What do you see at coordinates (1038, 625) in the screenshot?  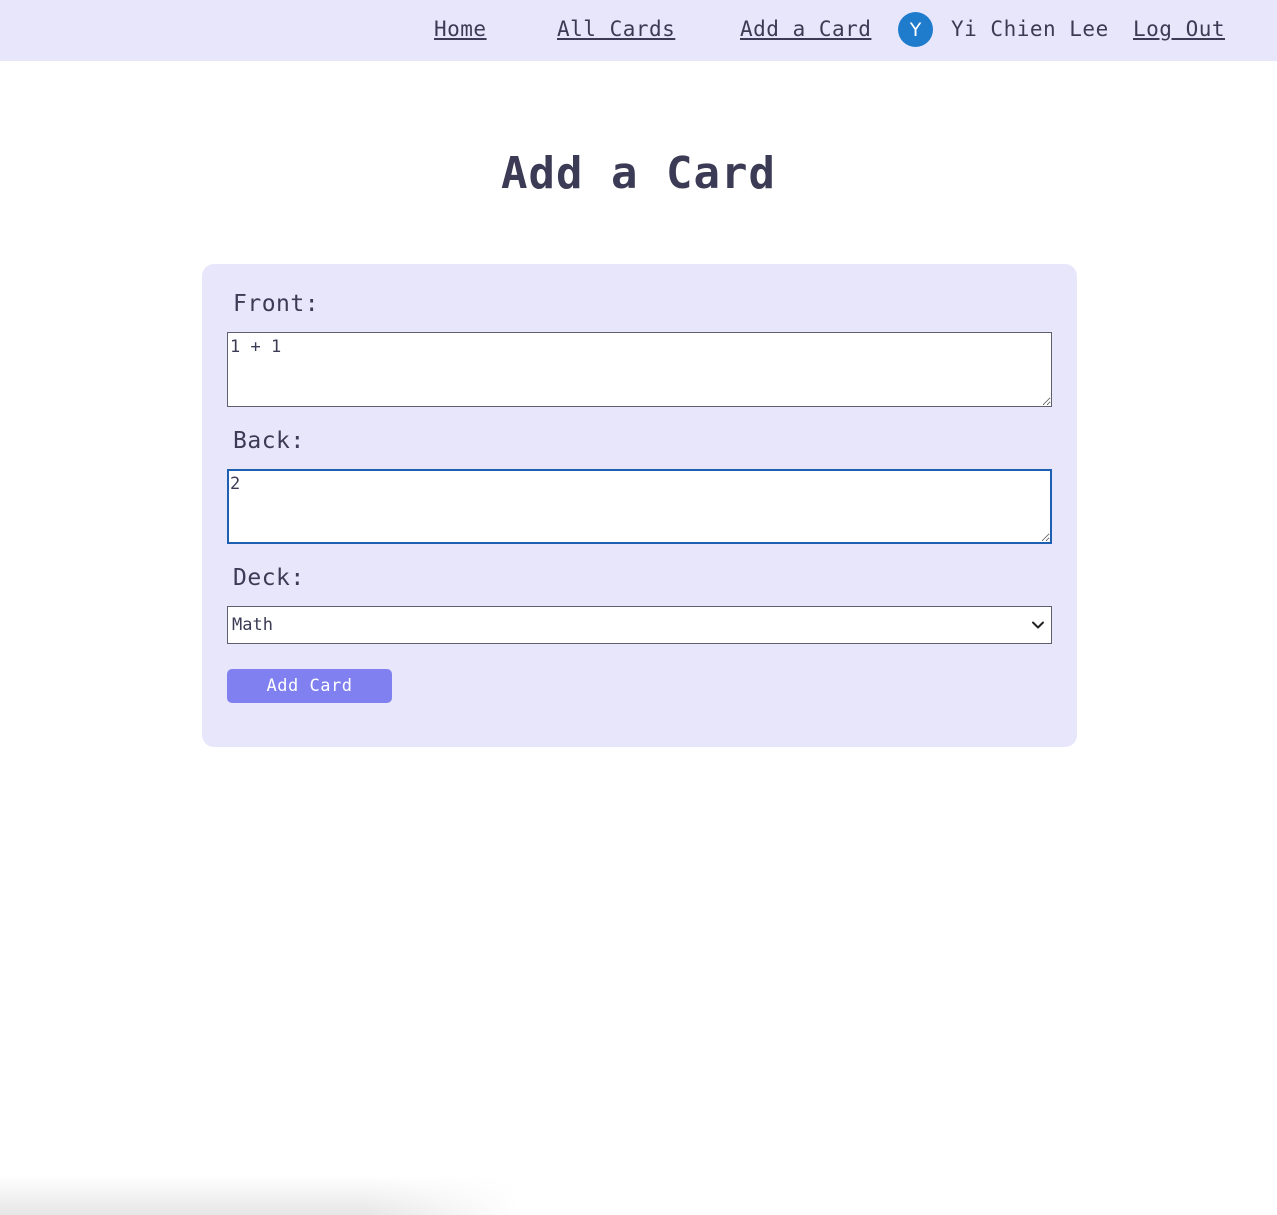 I see `chevron-down-icon` at bounding box center [1038, 625].